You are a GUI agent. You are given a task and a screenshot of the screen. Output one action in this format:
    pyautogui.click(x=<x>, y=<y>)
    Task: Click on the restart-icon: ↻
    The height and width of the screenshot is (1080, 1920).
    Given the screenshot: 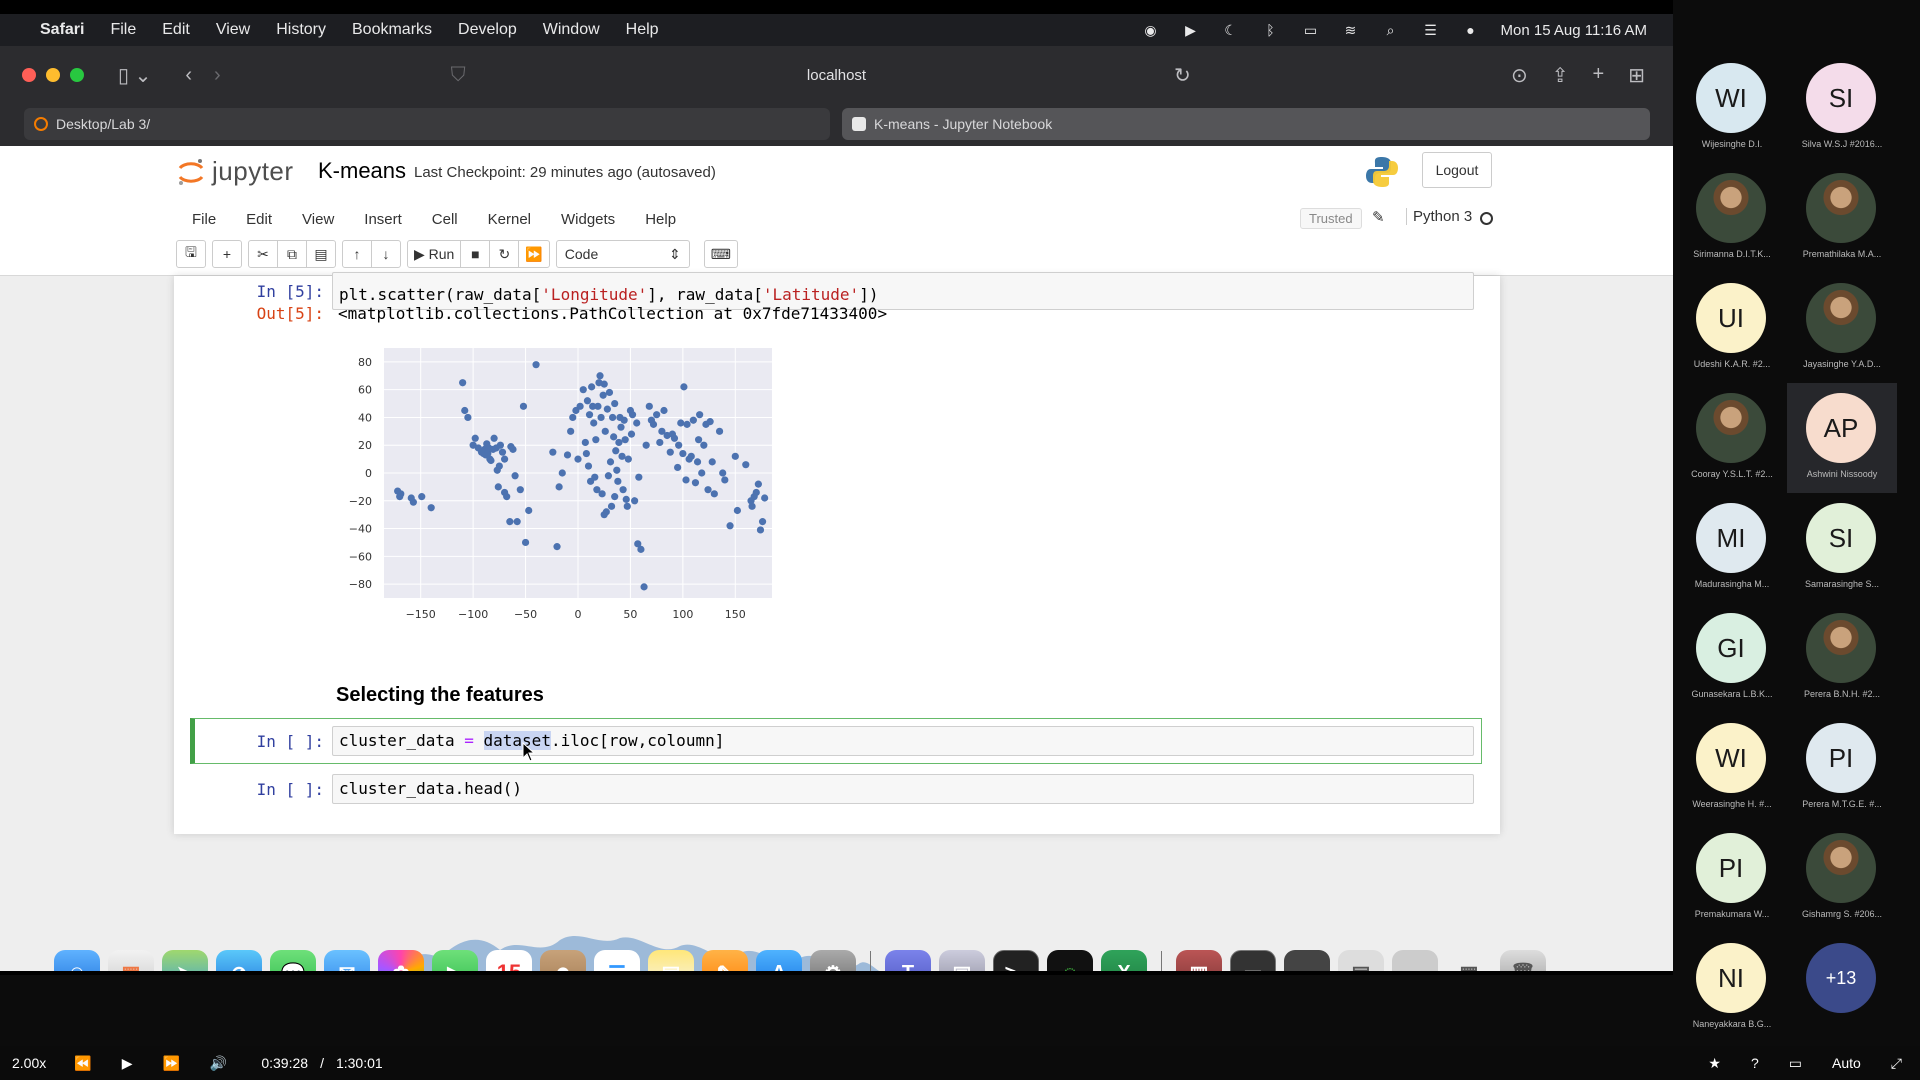 What is the action you would take?
    pyautogui.click(x=504, y=254)
    